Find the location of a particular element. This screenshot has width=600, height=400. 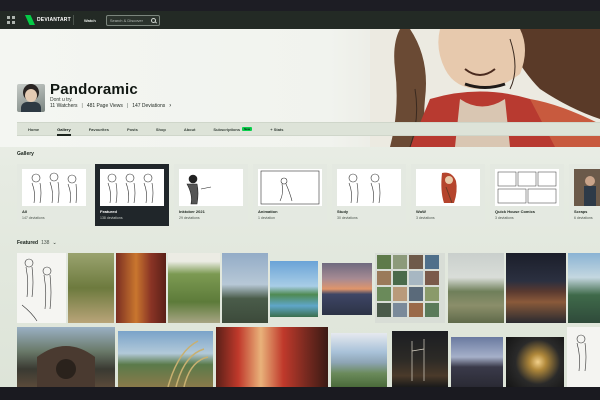

folder-name: WoW is located at coordinates (421, 211).